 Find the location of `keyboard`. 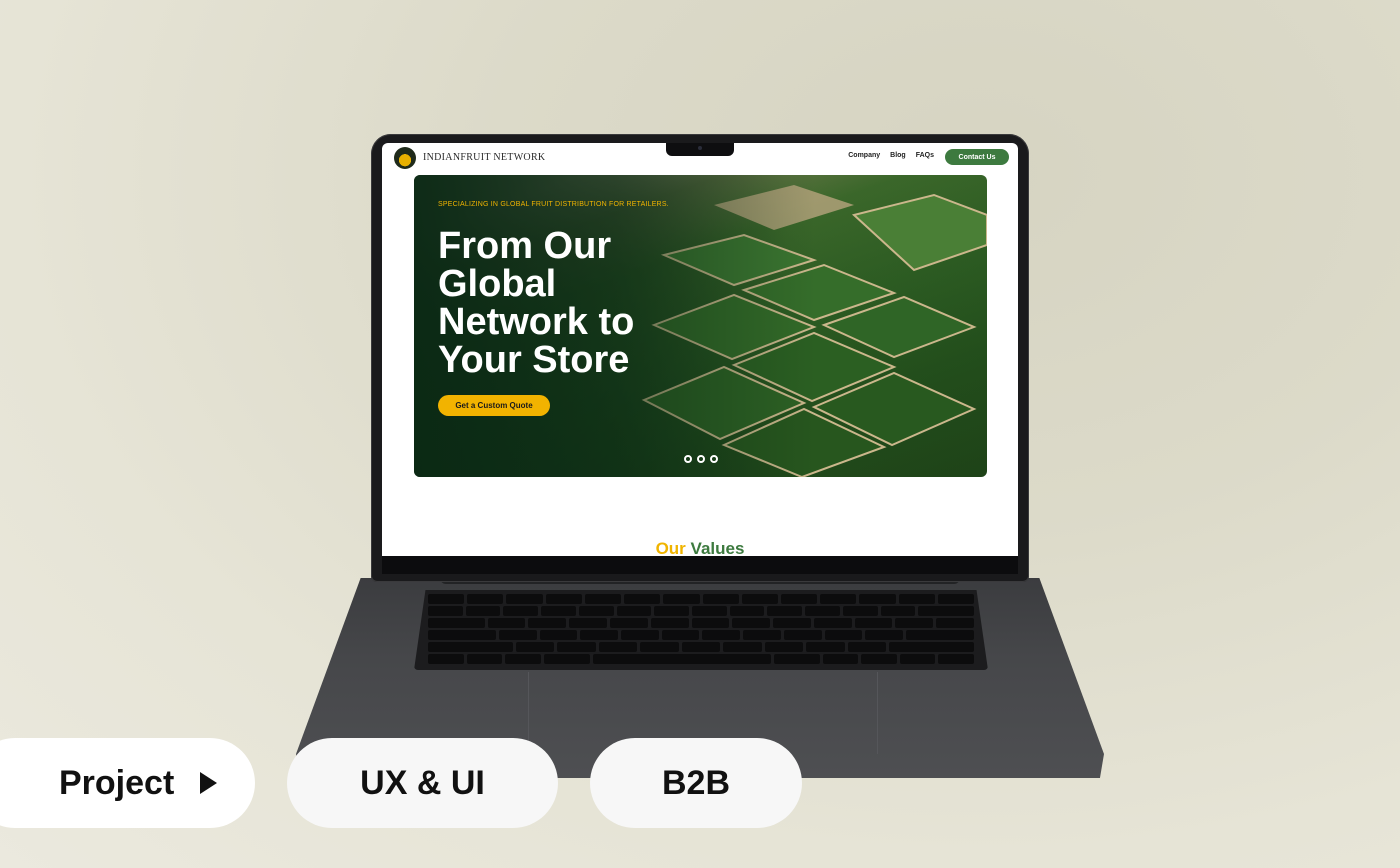

keyboard is located at coordinates (701, 630).